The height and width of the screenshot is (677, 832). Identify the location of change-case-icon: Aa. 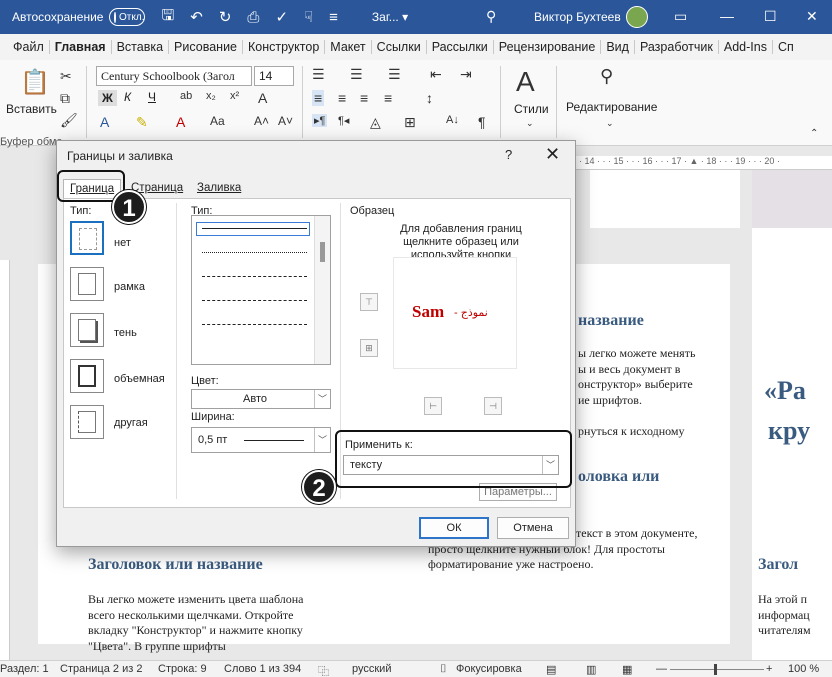
(217, 121).